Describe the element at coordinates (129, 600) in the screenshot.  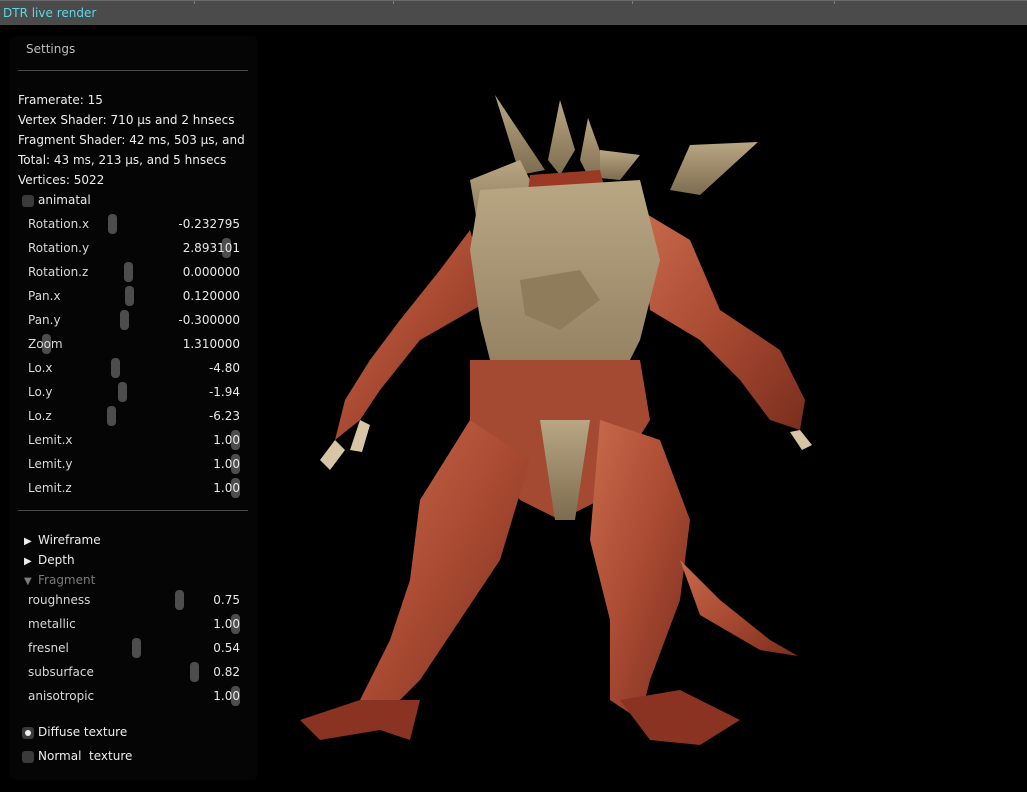
I see `slider-roughness: roughness 0.75` at that location.